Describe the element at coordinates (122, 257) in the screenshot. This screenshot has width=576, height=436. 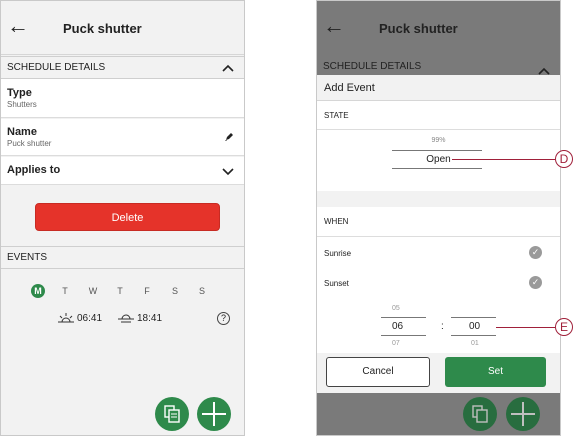
I see `events-header: EVENTS` at that location.